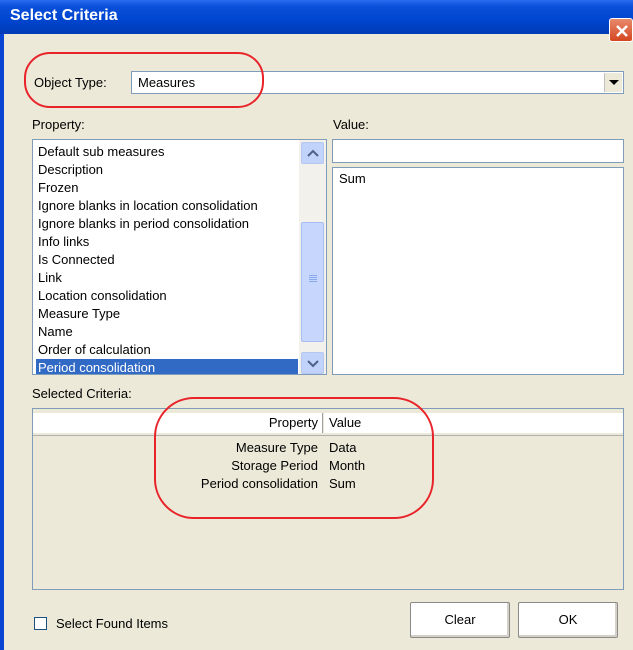 Image resolution: width=633 pixels, height=650 pixels. What do you see at coordinates (40, 623) in the screenshot?
I see `select-found-items-checkbox` at bounding box center [40, 623].